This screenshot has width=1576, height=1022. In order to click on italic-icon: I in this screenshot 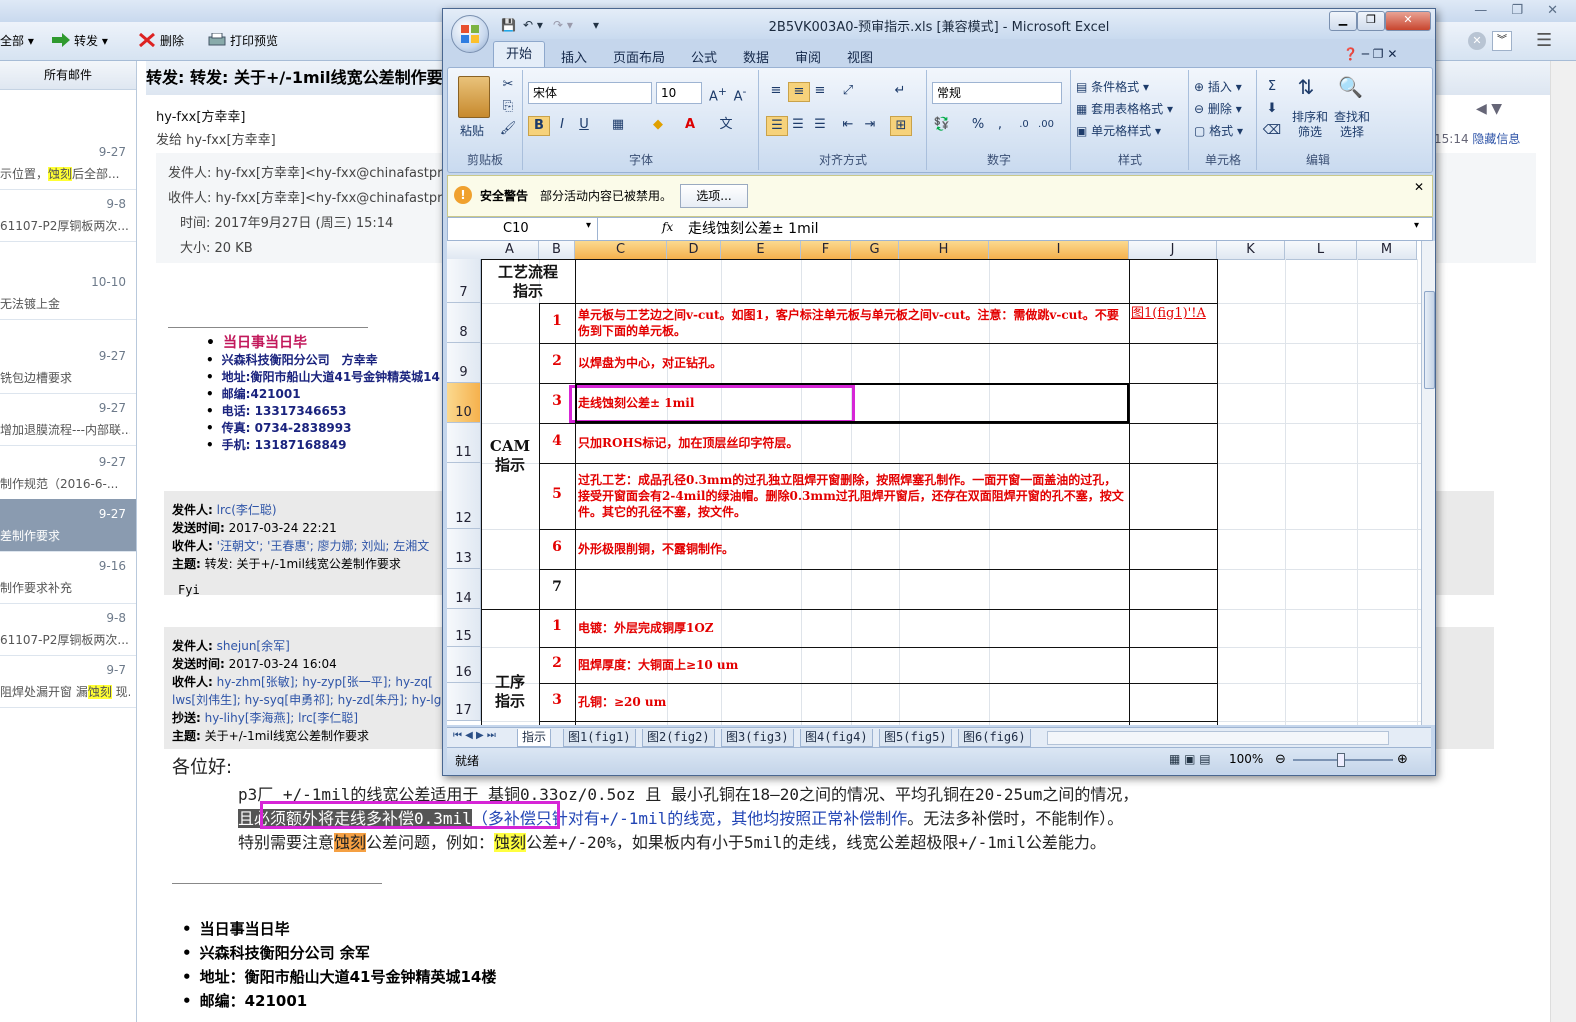, I will do `click(562, 125)`.